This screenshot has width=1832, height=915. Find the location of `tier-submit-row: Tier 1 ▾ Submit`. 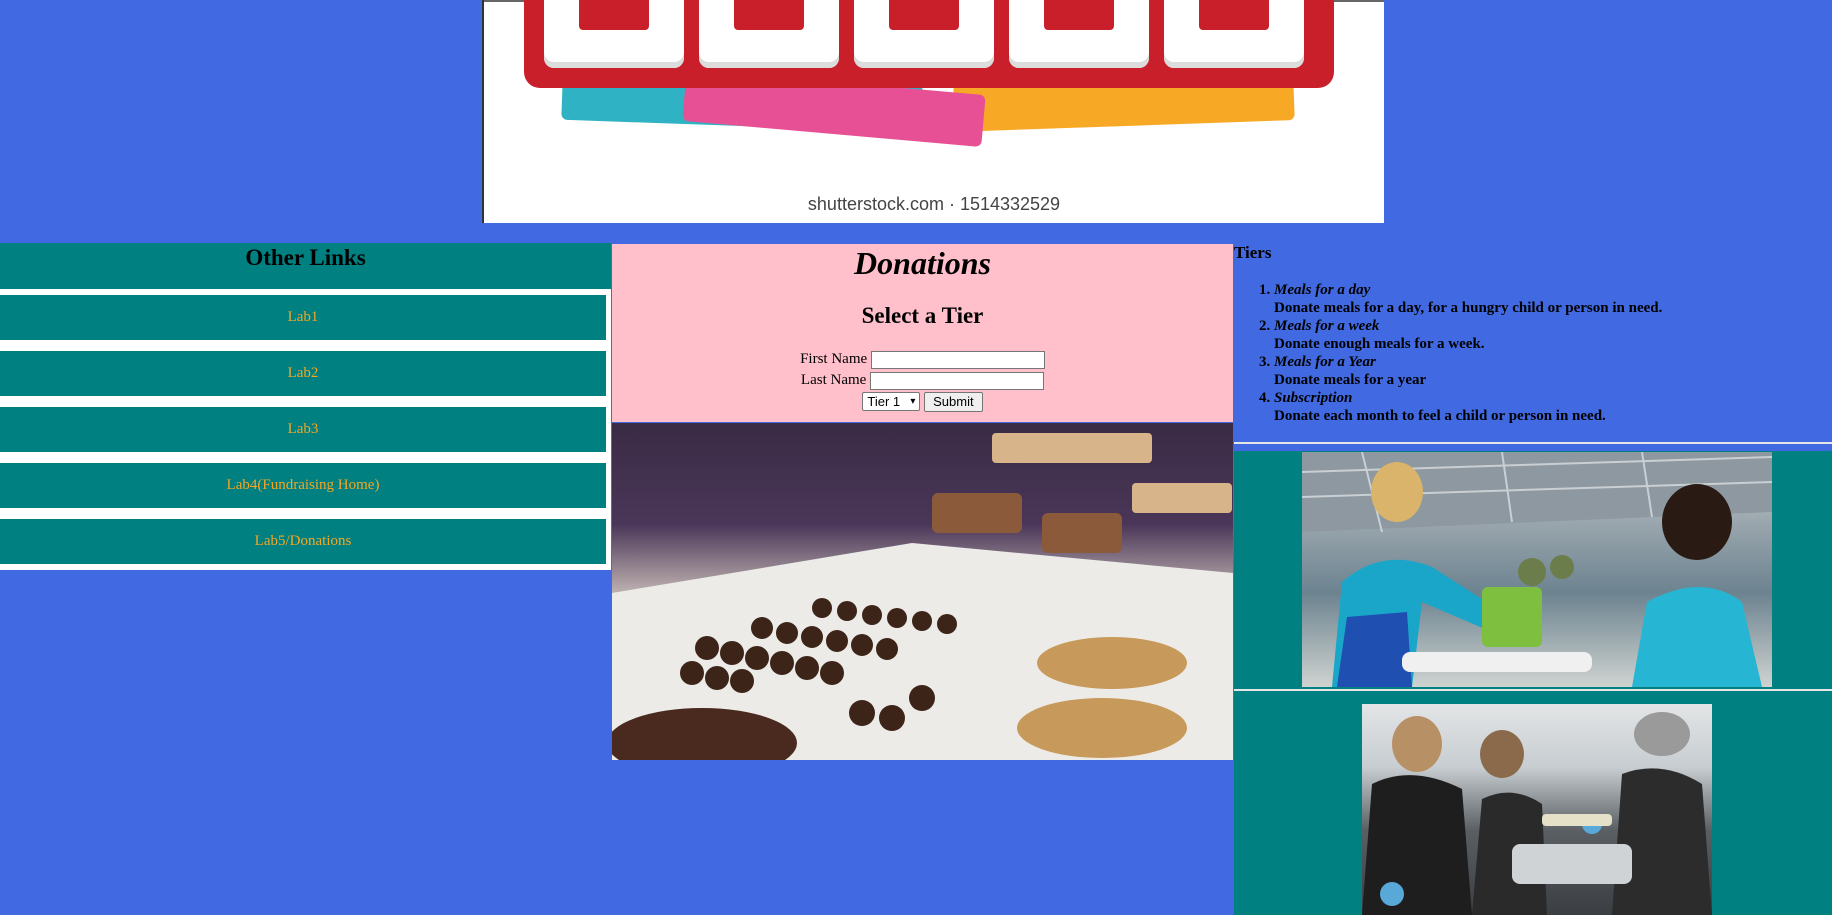

tier-submit-row: Tier 1 ▾ Submit is located at coordinates (922, 401).